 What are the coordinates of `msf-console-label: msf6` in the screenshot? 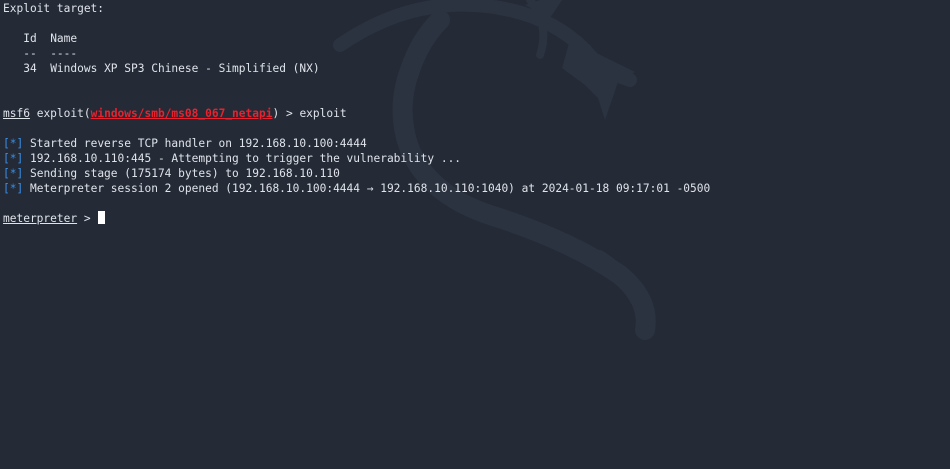 It's located at (16, 113).